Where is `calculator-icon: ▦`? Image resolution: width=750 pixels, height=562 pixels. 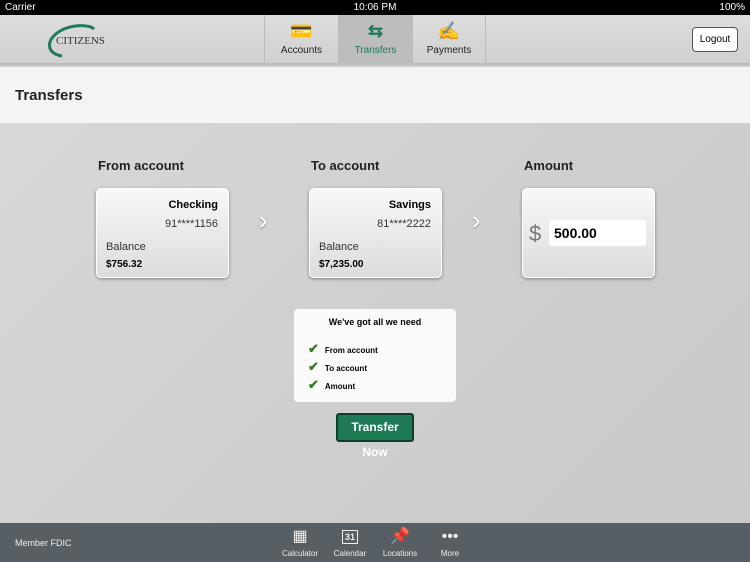
calculator-icon: ▦ is located at coordinates (300, 536).